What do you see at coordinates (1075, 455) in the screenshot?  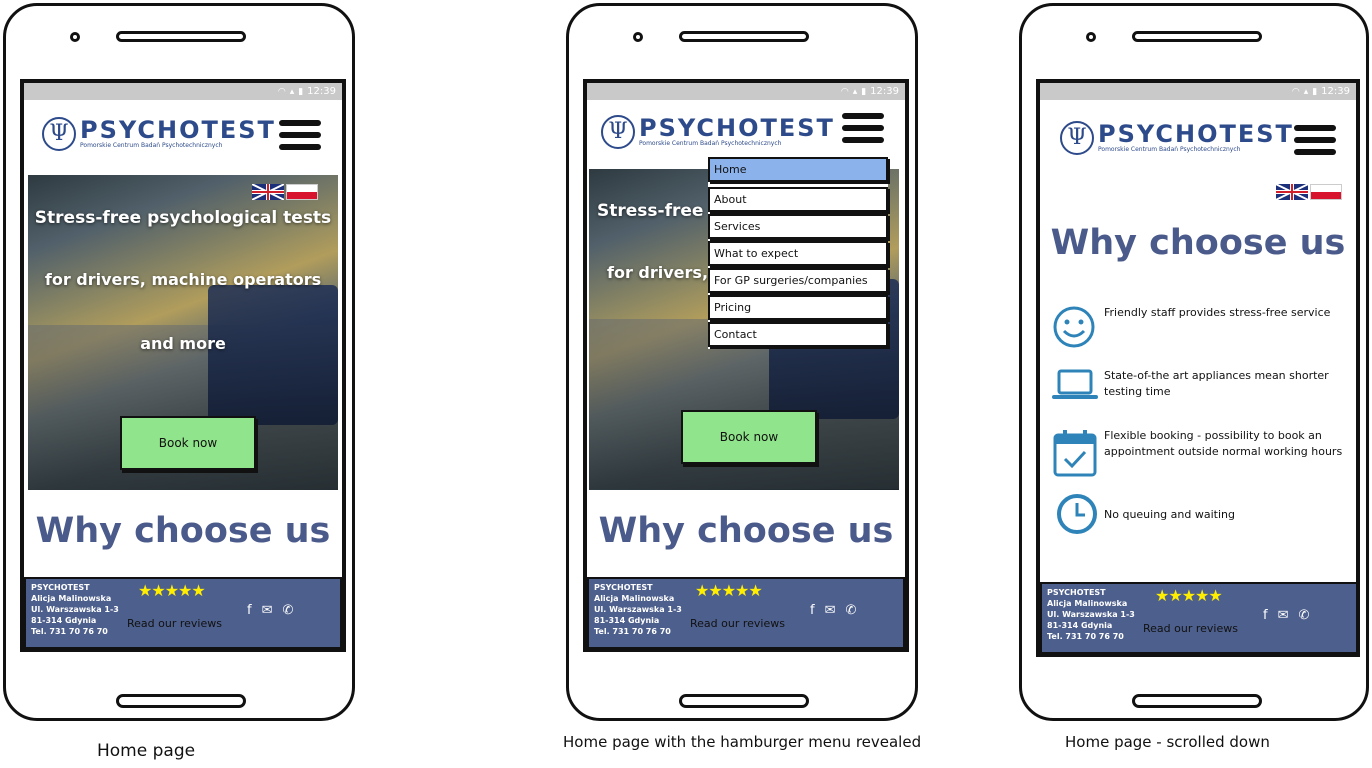 I see `calendar-icon` at bounding box center [1075, 455].